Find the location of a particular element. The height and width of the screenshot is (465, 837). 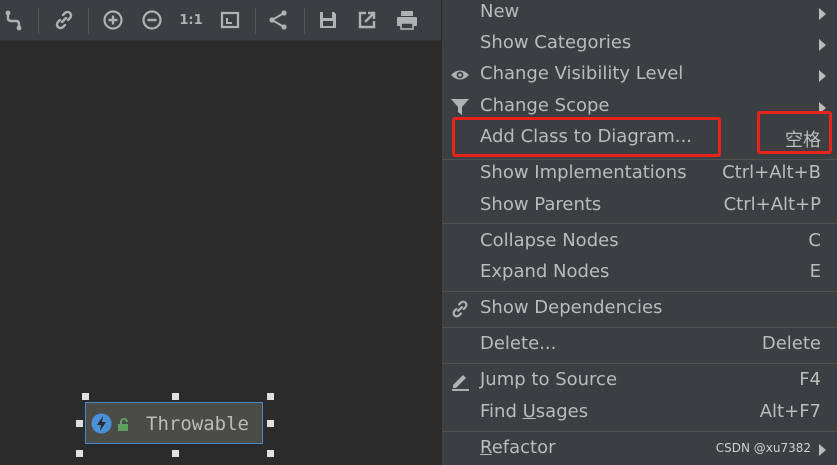

print-icon is located at coordinates (407, 20).